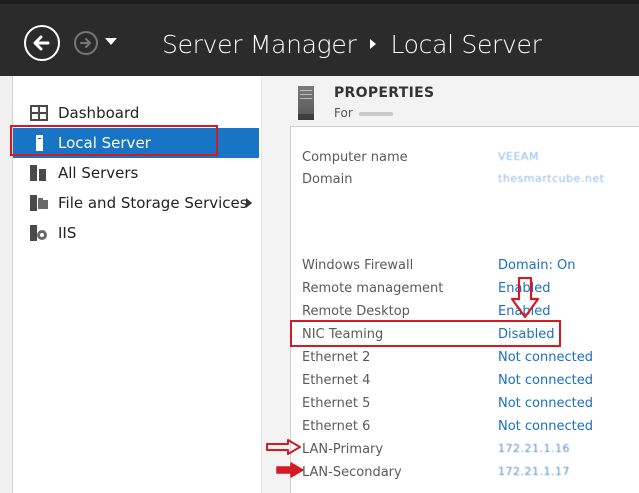 Image resolution: width=639 pixels, height=493 pixels. I want to click on sidebar-item-dashboard: Dashboard, so click(137, 113).